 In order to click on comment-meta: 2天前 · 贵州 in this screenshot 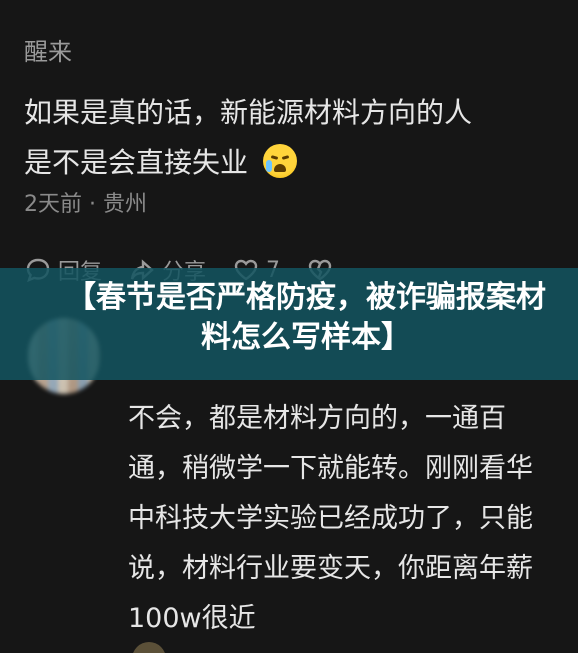, I will do `click(85, 204)`.